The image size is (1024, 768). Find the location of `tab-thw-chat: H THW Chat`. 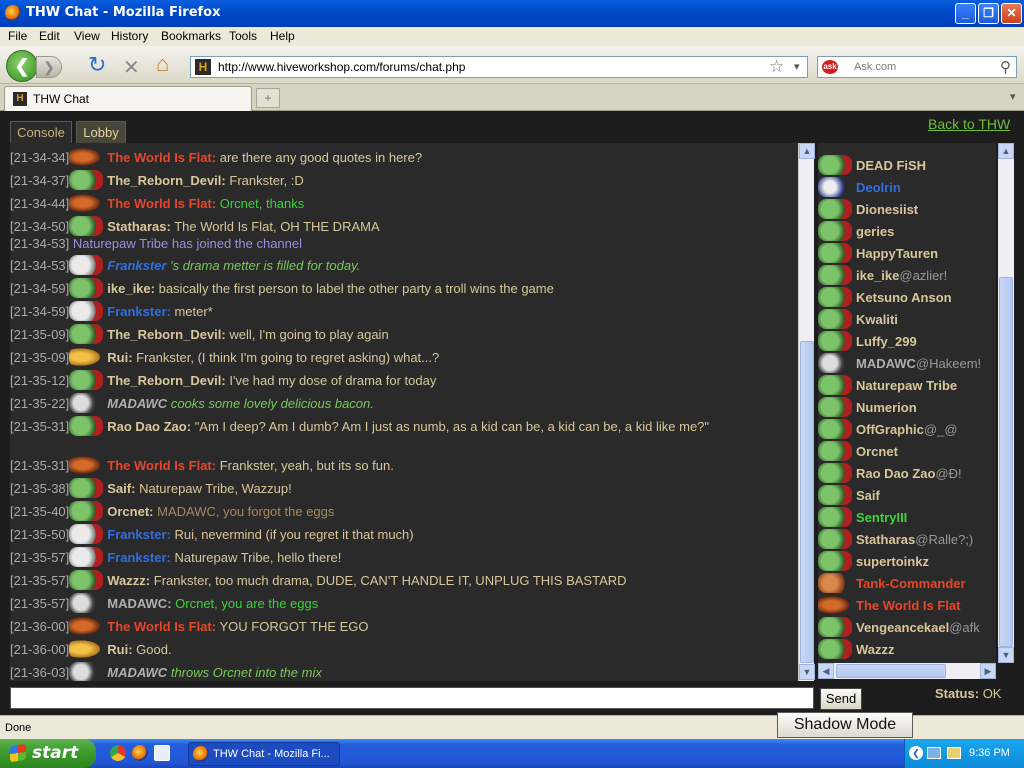

tab-thw-chat: H THW Chat is located at coordinates (128, 98).